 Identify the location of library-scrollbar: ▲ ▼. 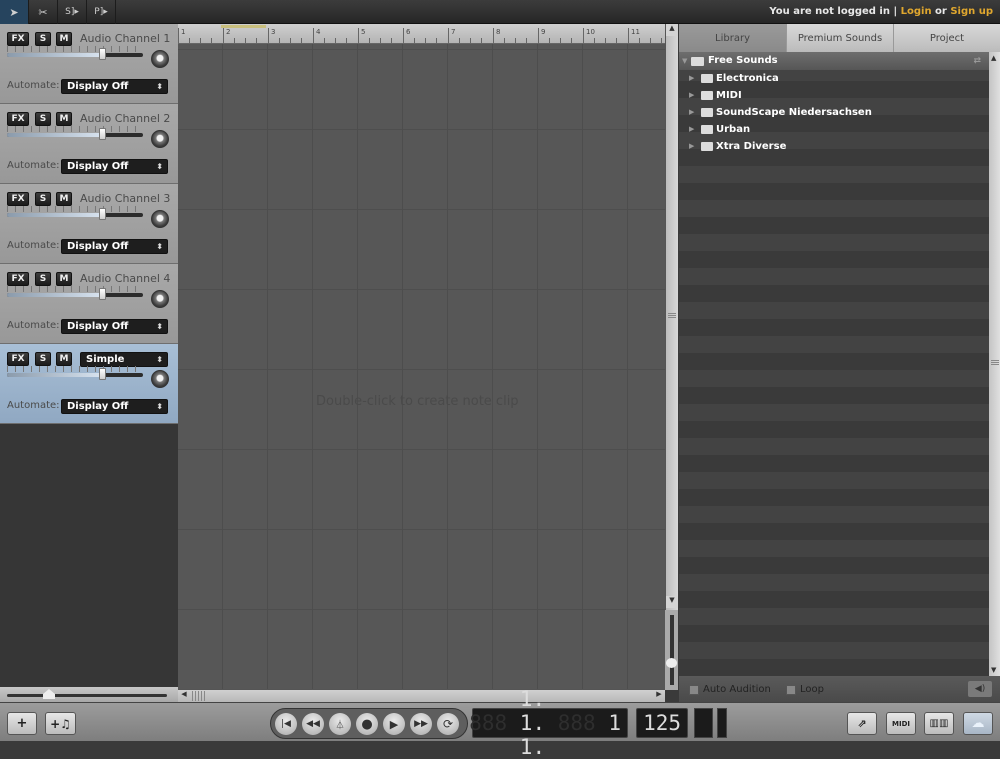
(994, 364).